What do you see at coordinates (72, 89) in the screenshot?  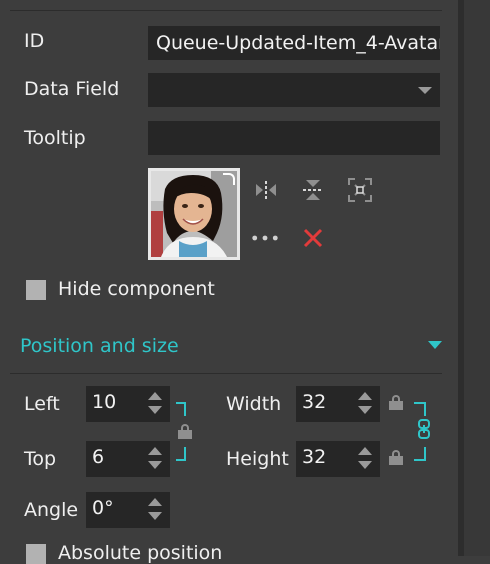 I see `data-field-label: Data Field` at bounding box center [72, 89].